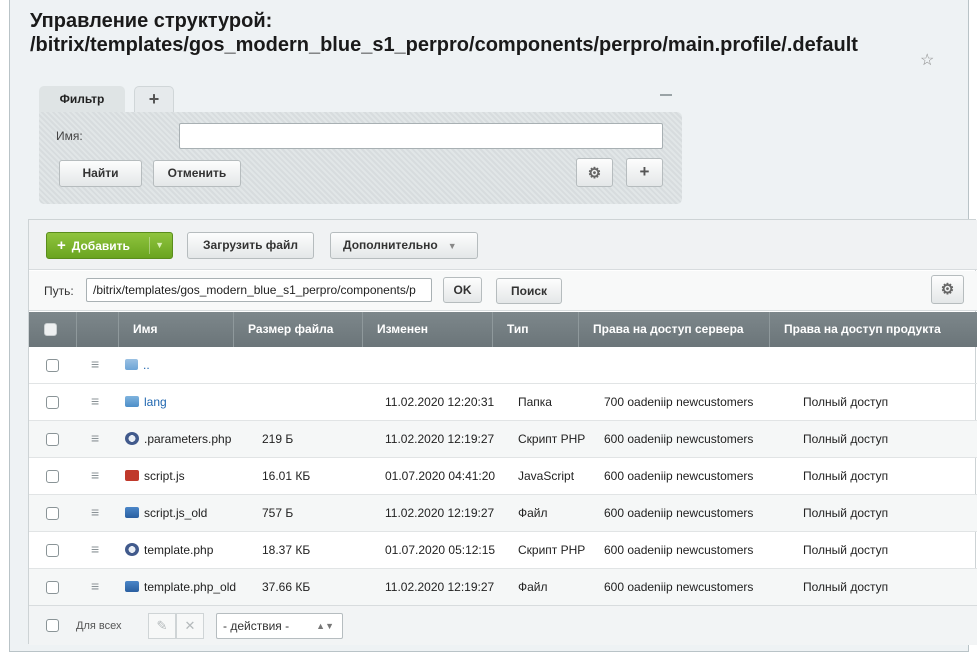  What do you see at coordinates (159, 245) in the screenshot?
I see `chevron-down-icon: ▼` at bounding box center [159, 245].